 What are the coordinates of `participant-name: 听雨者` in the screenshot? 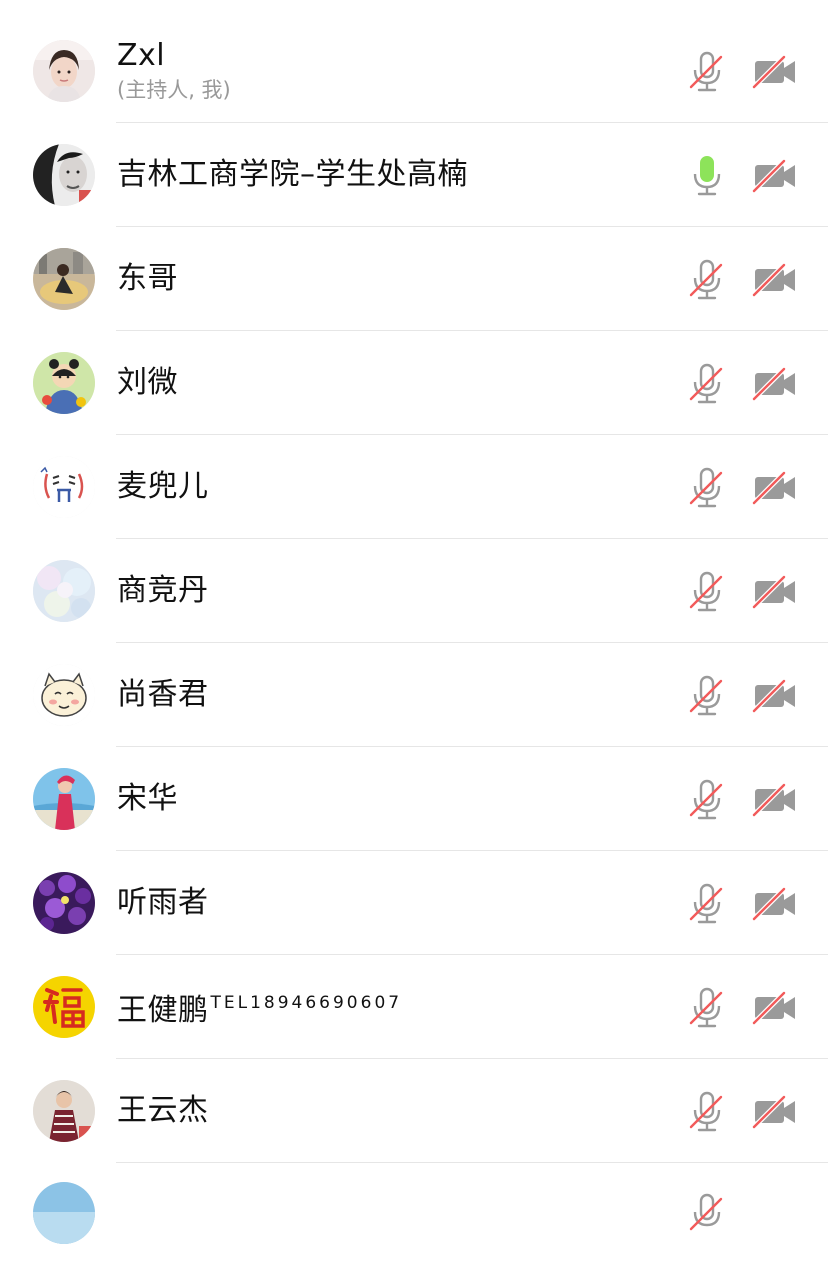 It's located at (163, 902).